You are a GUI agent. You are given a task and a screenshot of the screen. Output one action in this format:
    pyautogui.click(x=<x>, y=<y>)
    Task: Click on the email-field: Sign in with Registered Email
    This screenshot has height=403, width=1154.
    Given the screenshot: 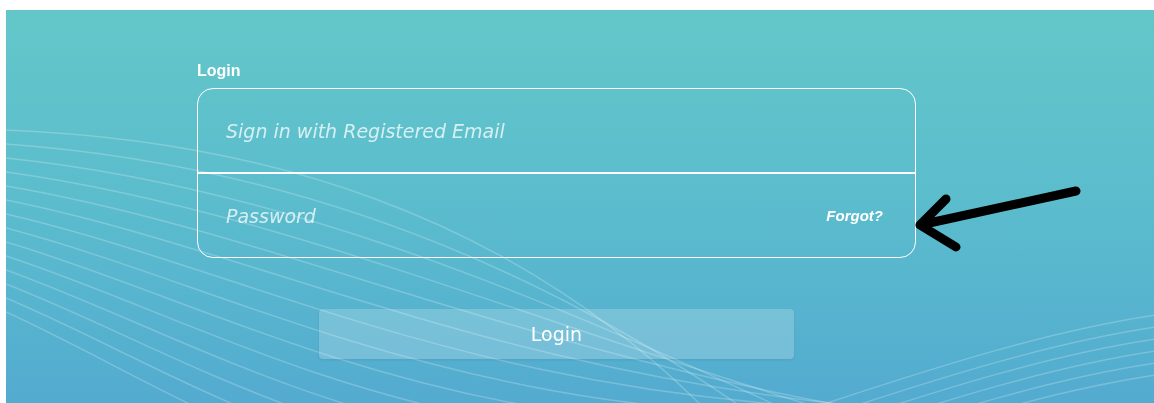 What is the action you would take?
    pyautogui.click(x=554, y=130)
    